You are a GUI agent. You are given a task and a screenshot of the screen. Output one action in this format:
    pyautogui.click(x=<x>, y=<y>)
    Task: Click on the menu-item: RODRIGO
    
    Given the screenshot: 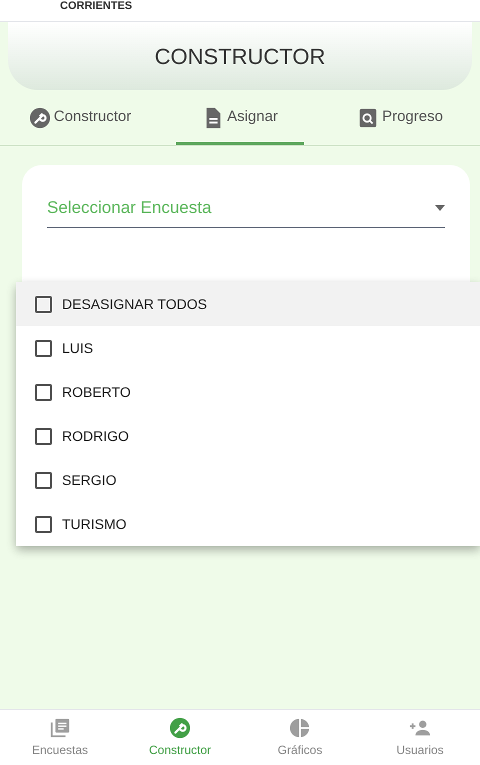 What is the action you would take?
    pyautogui.click(x=248, y=436)
    